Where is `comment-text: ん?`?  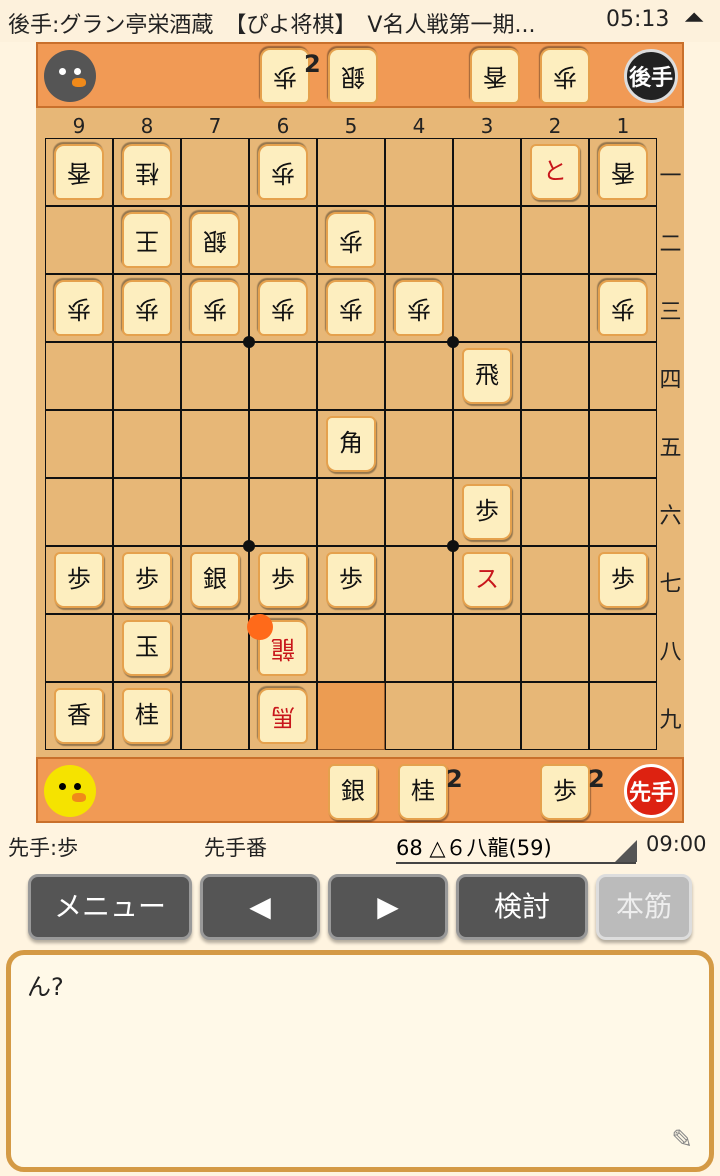
comment-text: ん? is located at coordinates (45, 987).